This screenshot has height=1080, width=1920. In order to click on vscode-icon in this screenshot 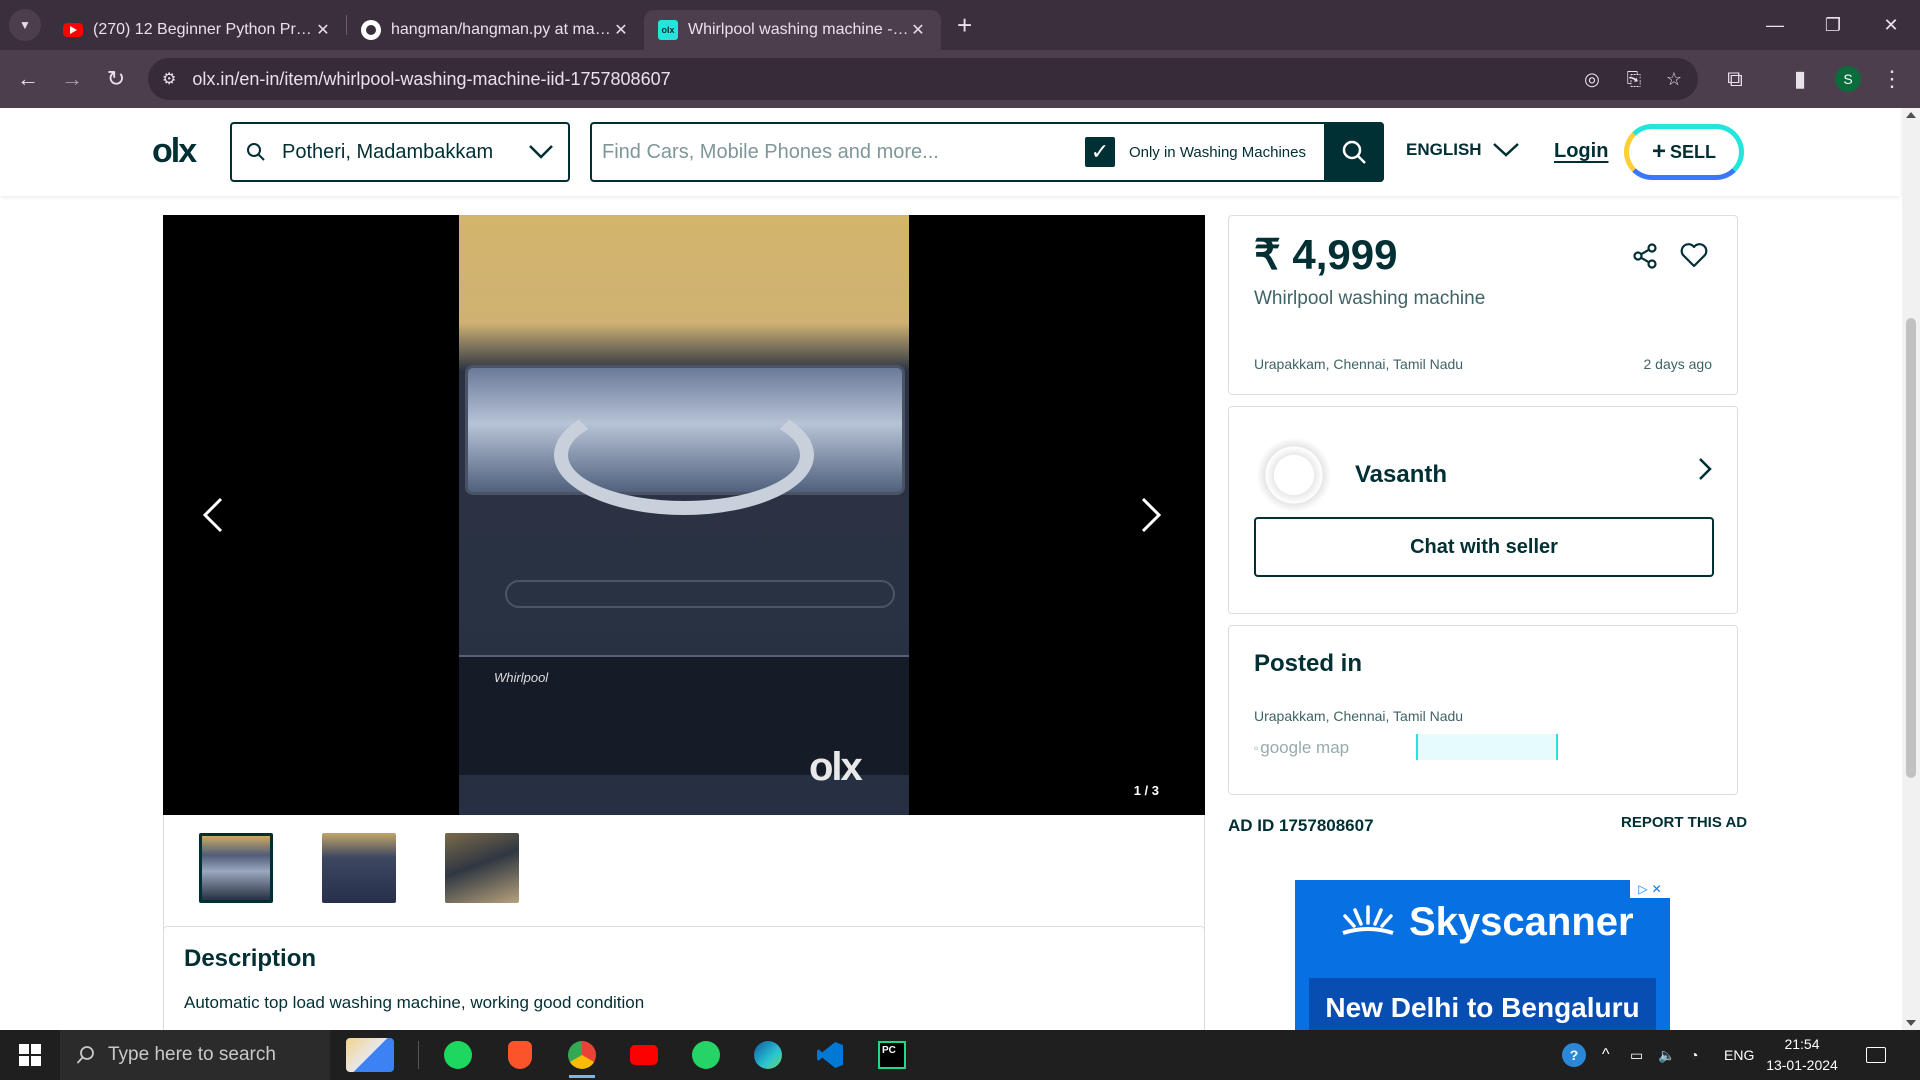, I will do `click(830, 1055)`.